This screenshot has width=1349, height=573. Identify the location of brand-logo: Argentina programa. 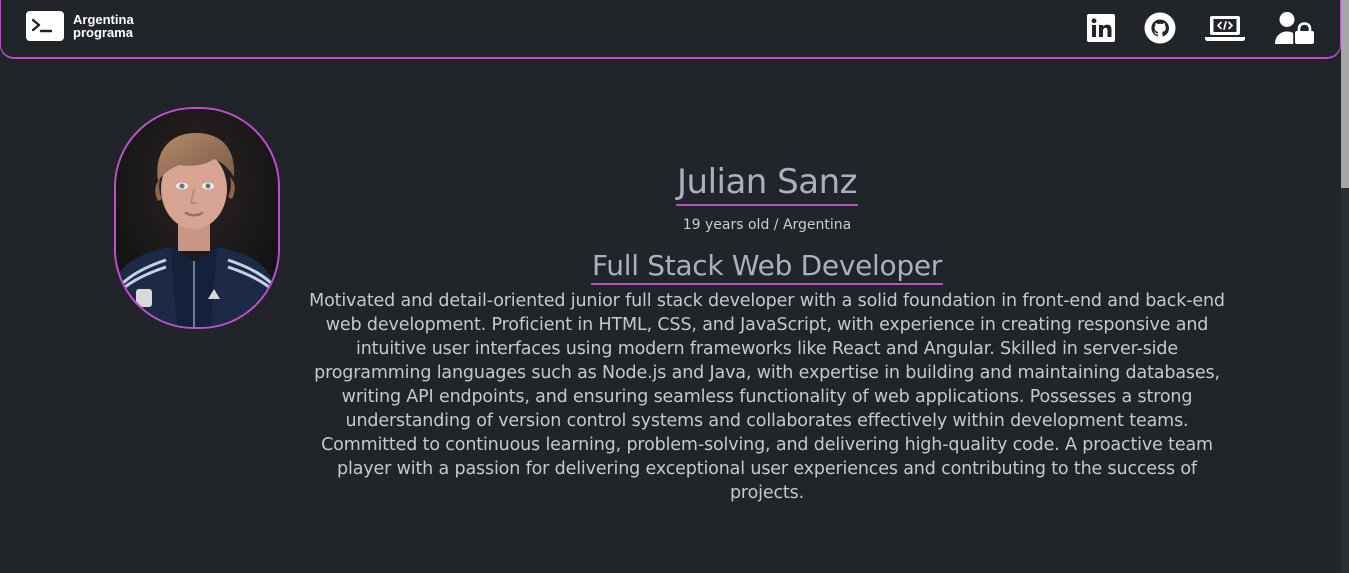
(80, 26).